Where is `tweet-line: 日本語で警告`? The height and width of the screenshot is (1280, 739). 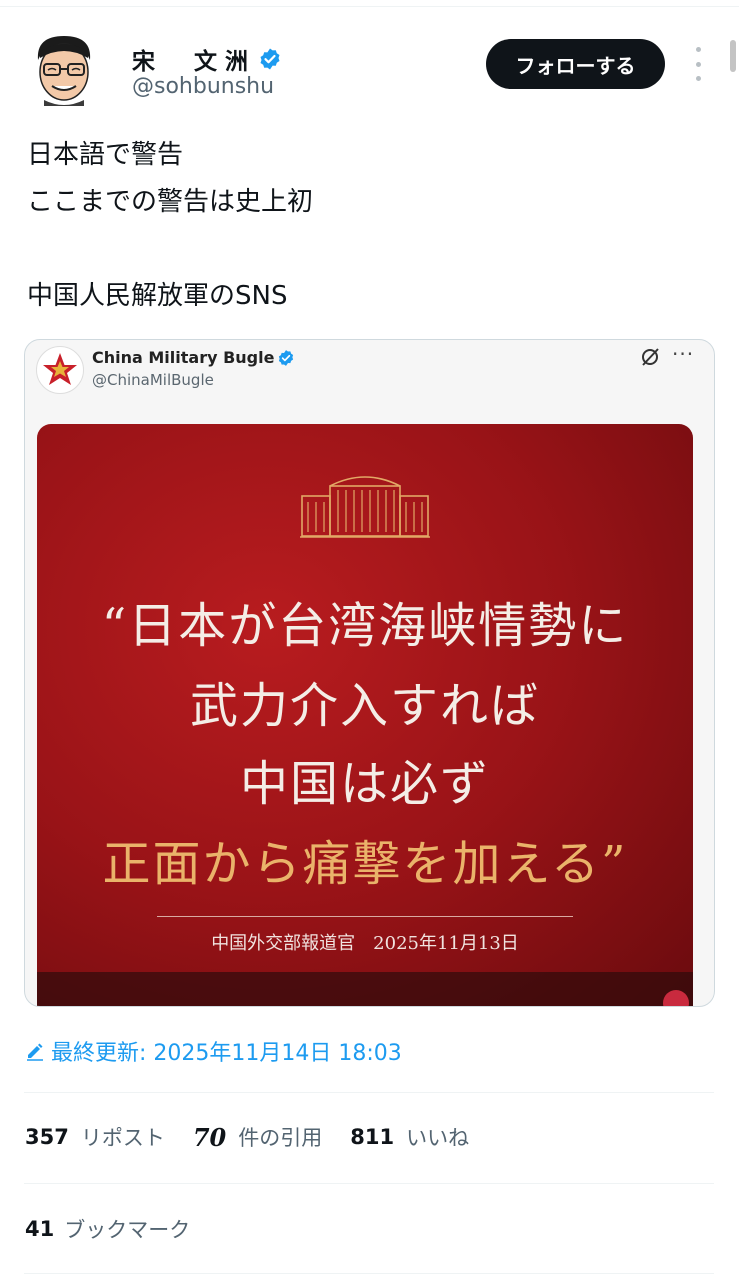 tweet-line: 日本語で警告 is located at coordinates (105, 155).